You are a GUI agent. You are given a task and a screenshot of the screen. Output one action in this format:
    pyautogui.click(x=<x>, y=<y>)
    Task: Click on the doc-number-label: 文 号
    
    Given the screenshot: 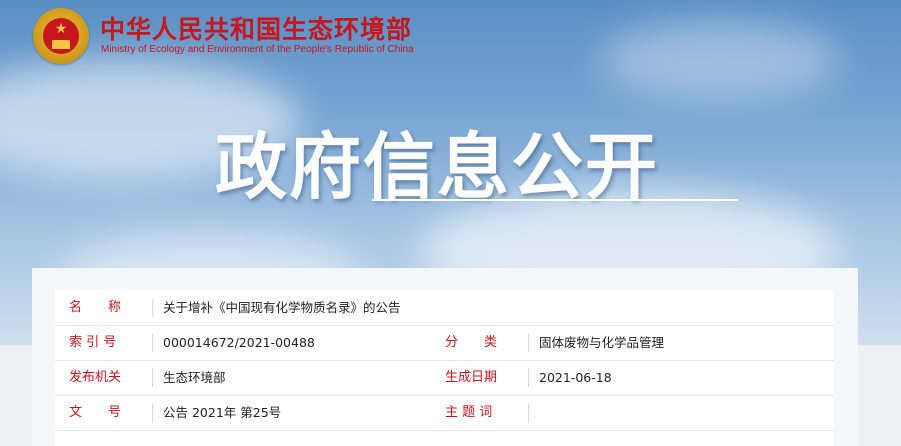 What is the action you would take?
    pyautogui.click(x=95, y=412)
    